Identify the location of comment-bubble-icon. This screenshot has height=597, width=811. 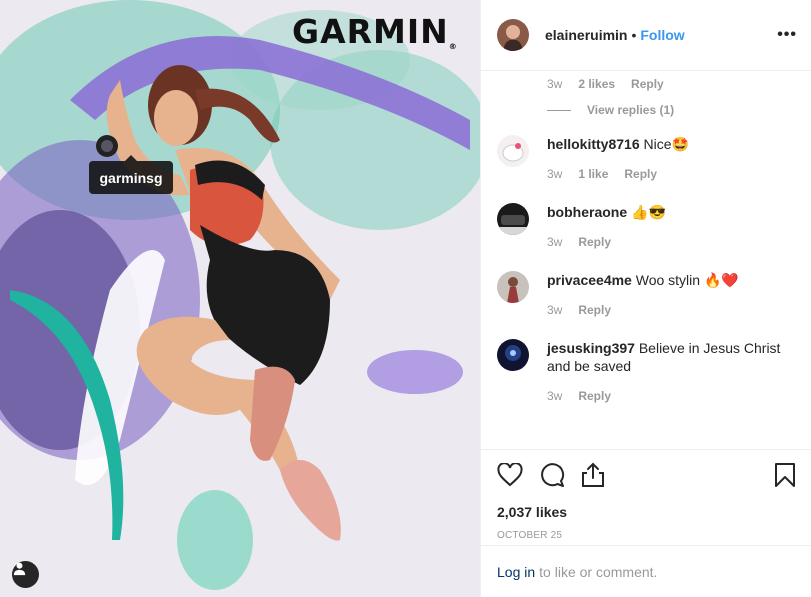
(552, 475).